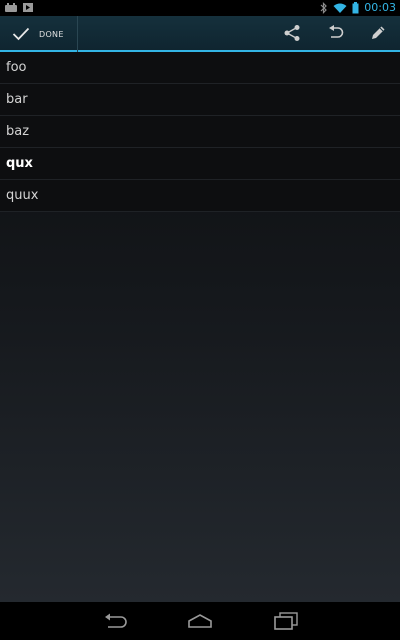 This screenshot has width=400, height=640. I want to click on recent-apps-button, so click(286, 621).